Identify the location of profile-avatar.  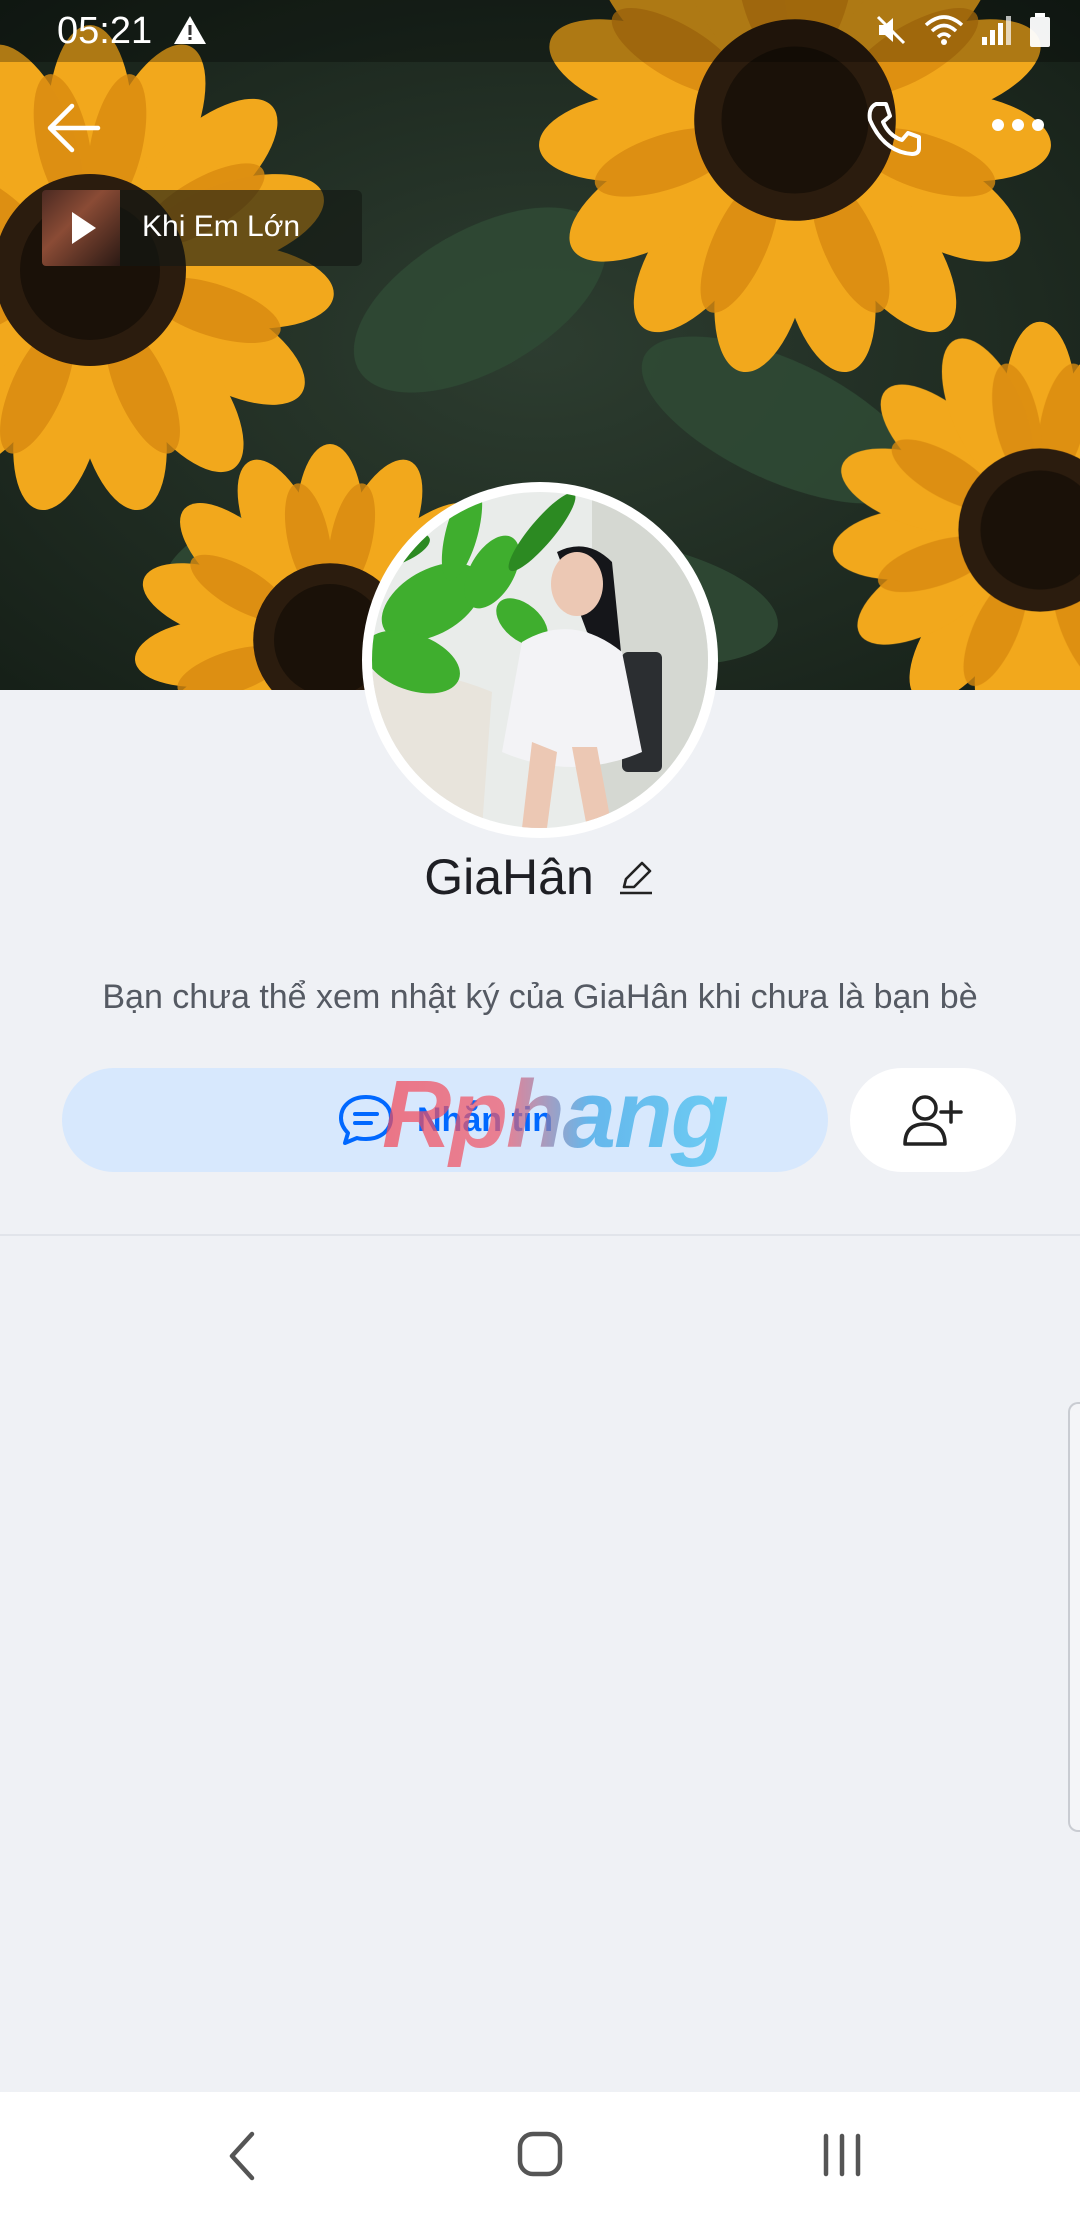
(540, 660).